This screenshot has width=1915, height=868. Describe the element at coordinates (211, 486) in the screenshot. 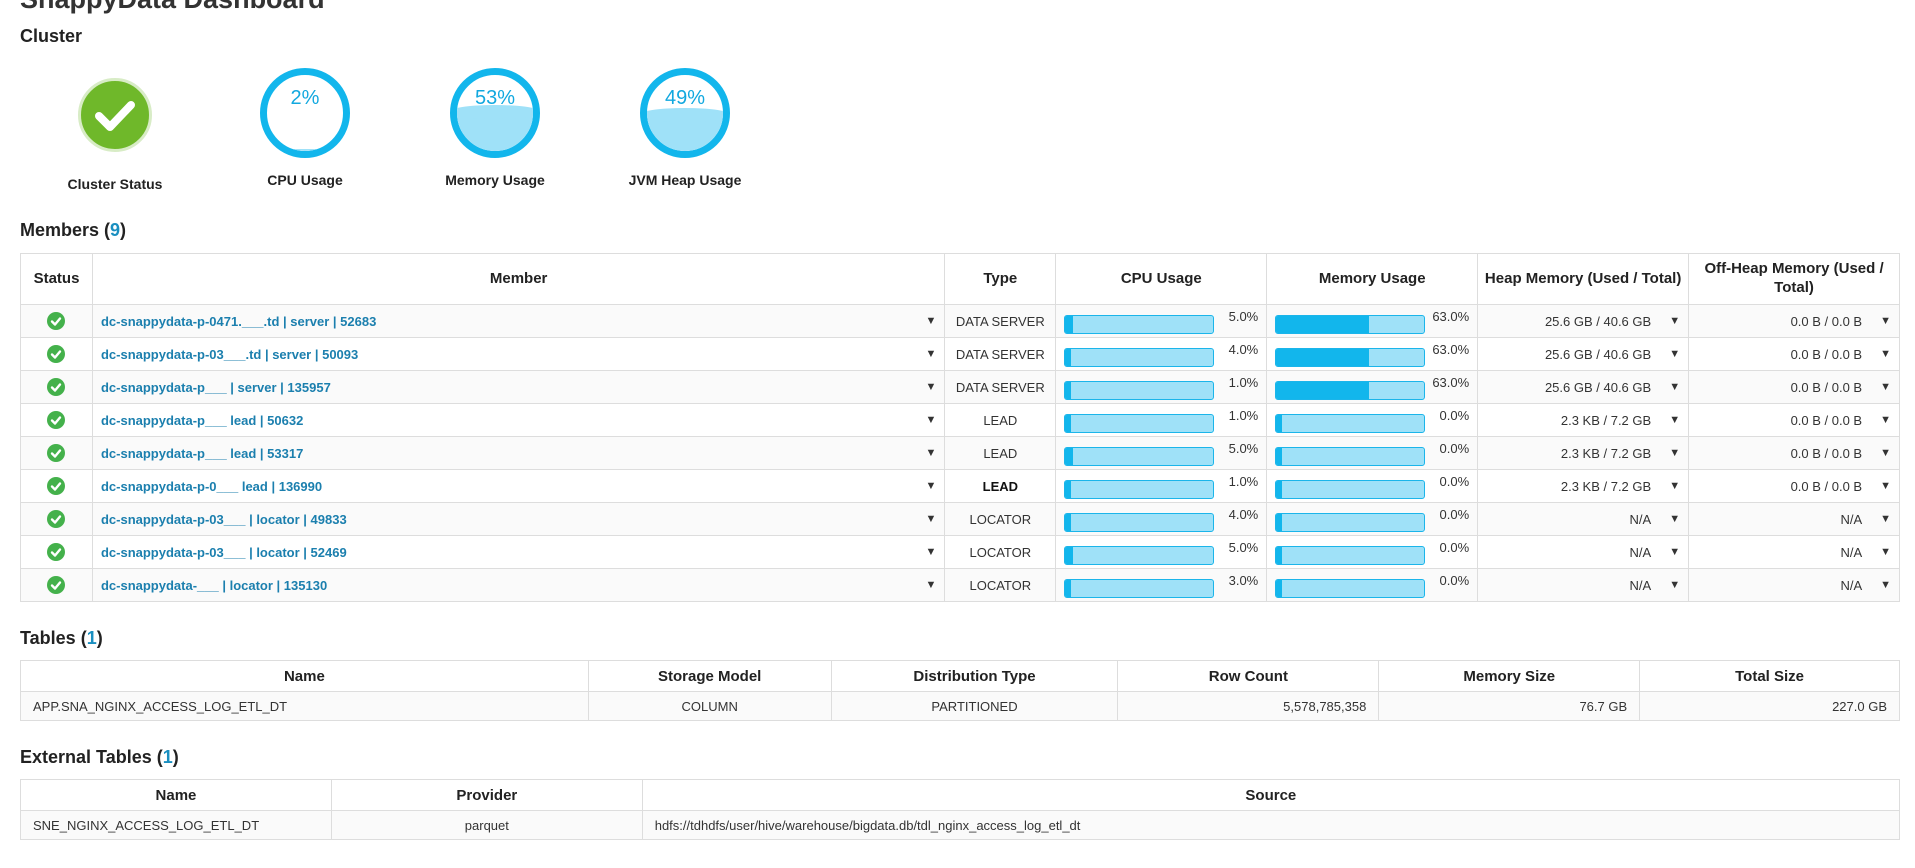

I see `member-link: dc-snappydata-p-0___ lead | 136990` at that location.